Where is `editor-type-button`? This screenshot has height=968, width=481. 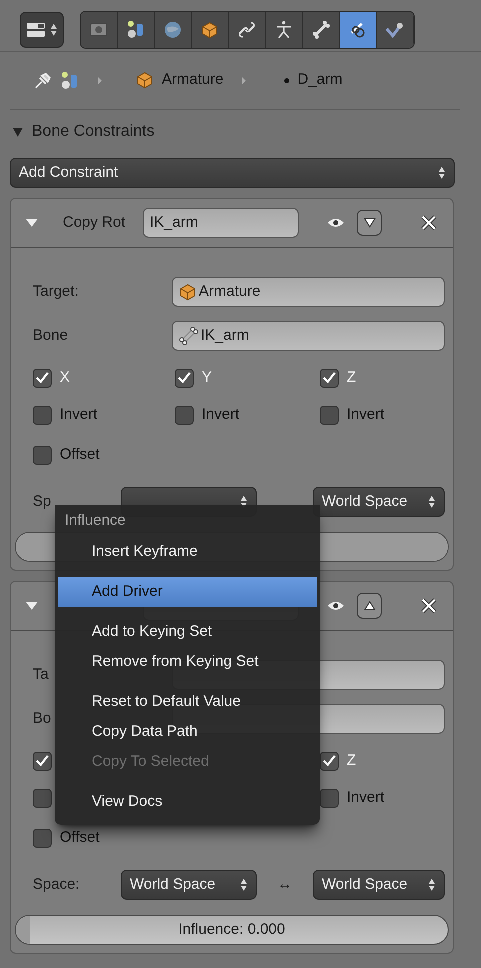
editor-type-button is located at coordinates (42, 30).